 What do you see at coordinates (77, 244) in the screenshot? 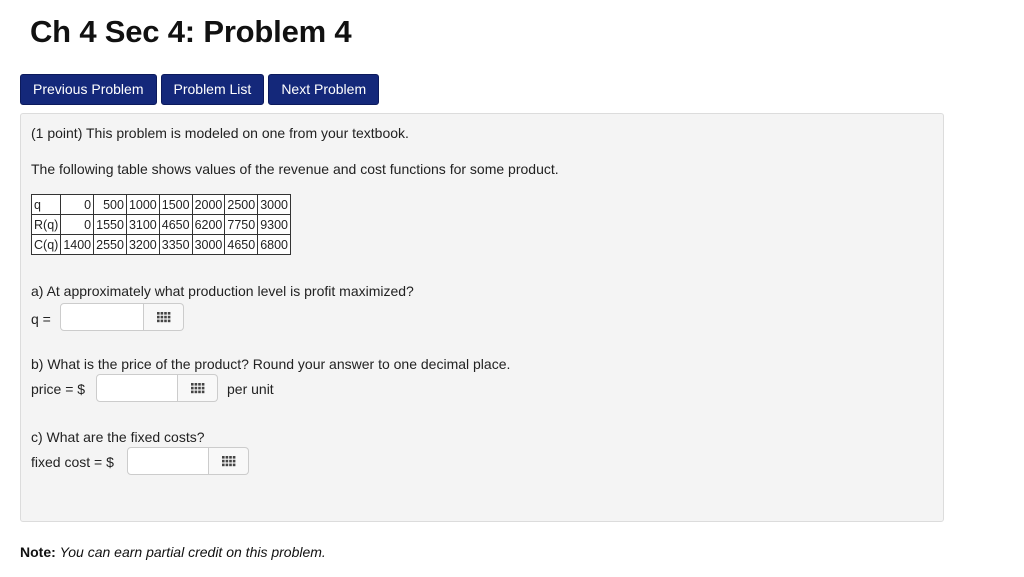
I see `table-cell: 1400` at bounding box center [77, 244].